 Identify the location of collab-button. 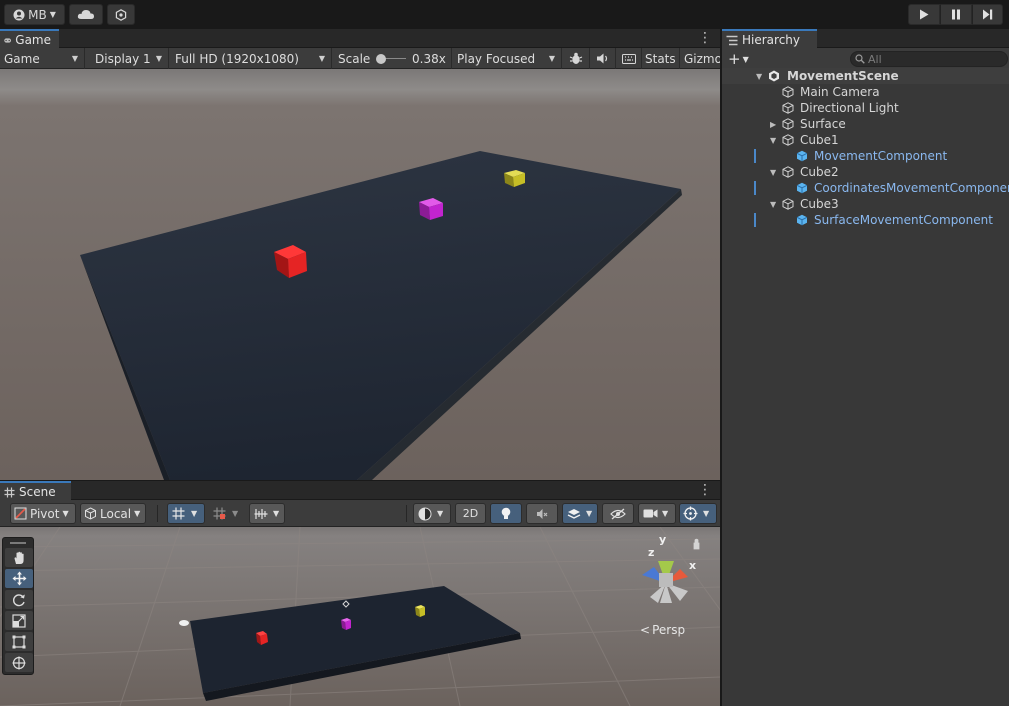
(121, 14).